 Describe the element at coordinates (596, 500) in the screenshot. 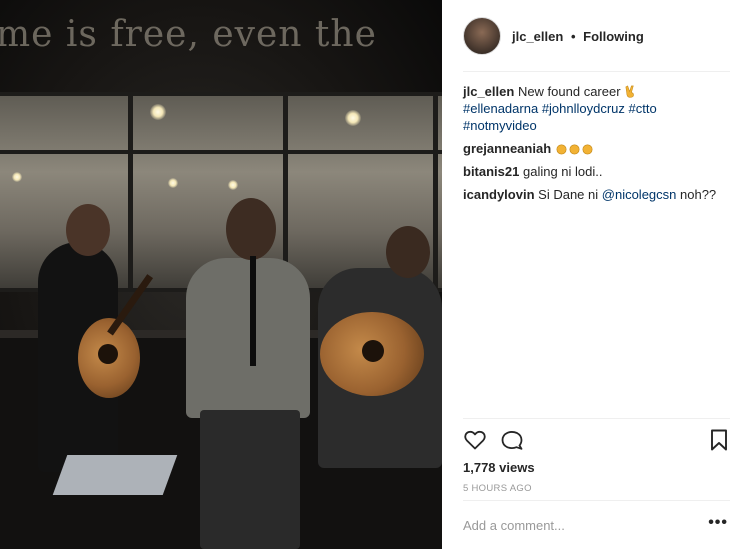

I see `comment-divider` at that location.